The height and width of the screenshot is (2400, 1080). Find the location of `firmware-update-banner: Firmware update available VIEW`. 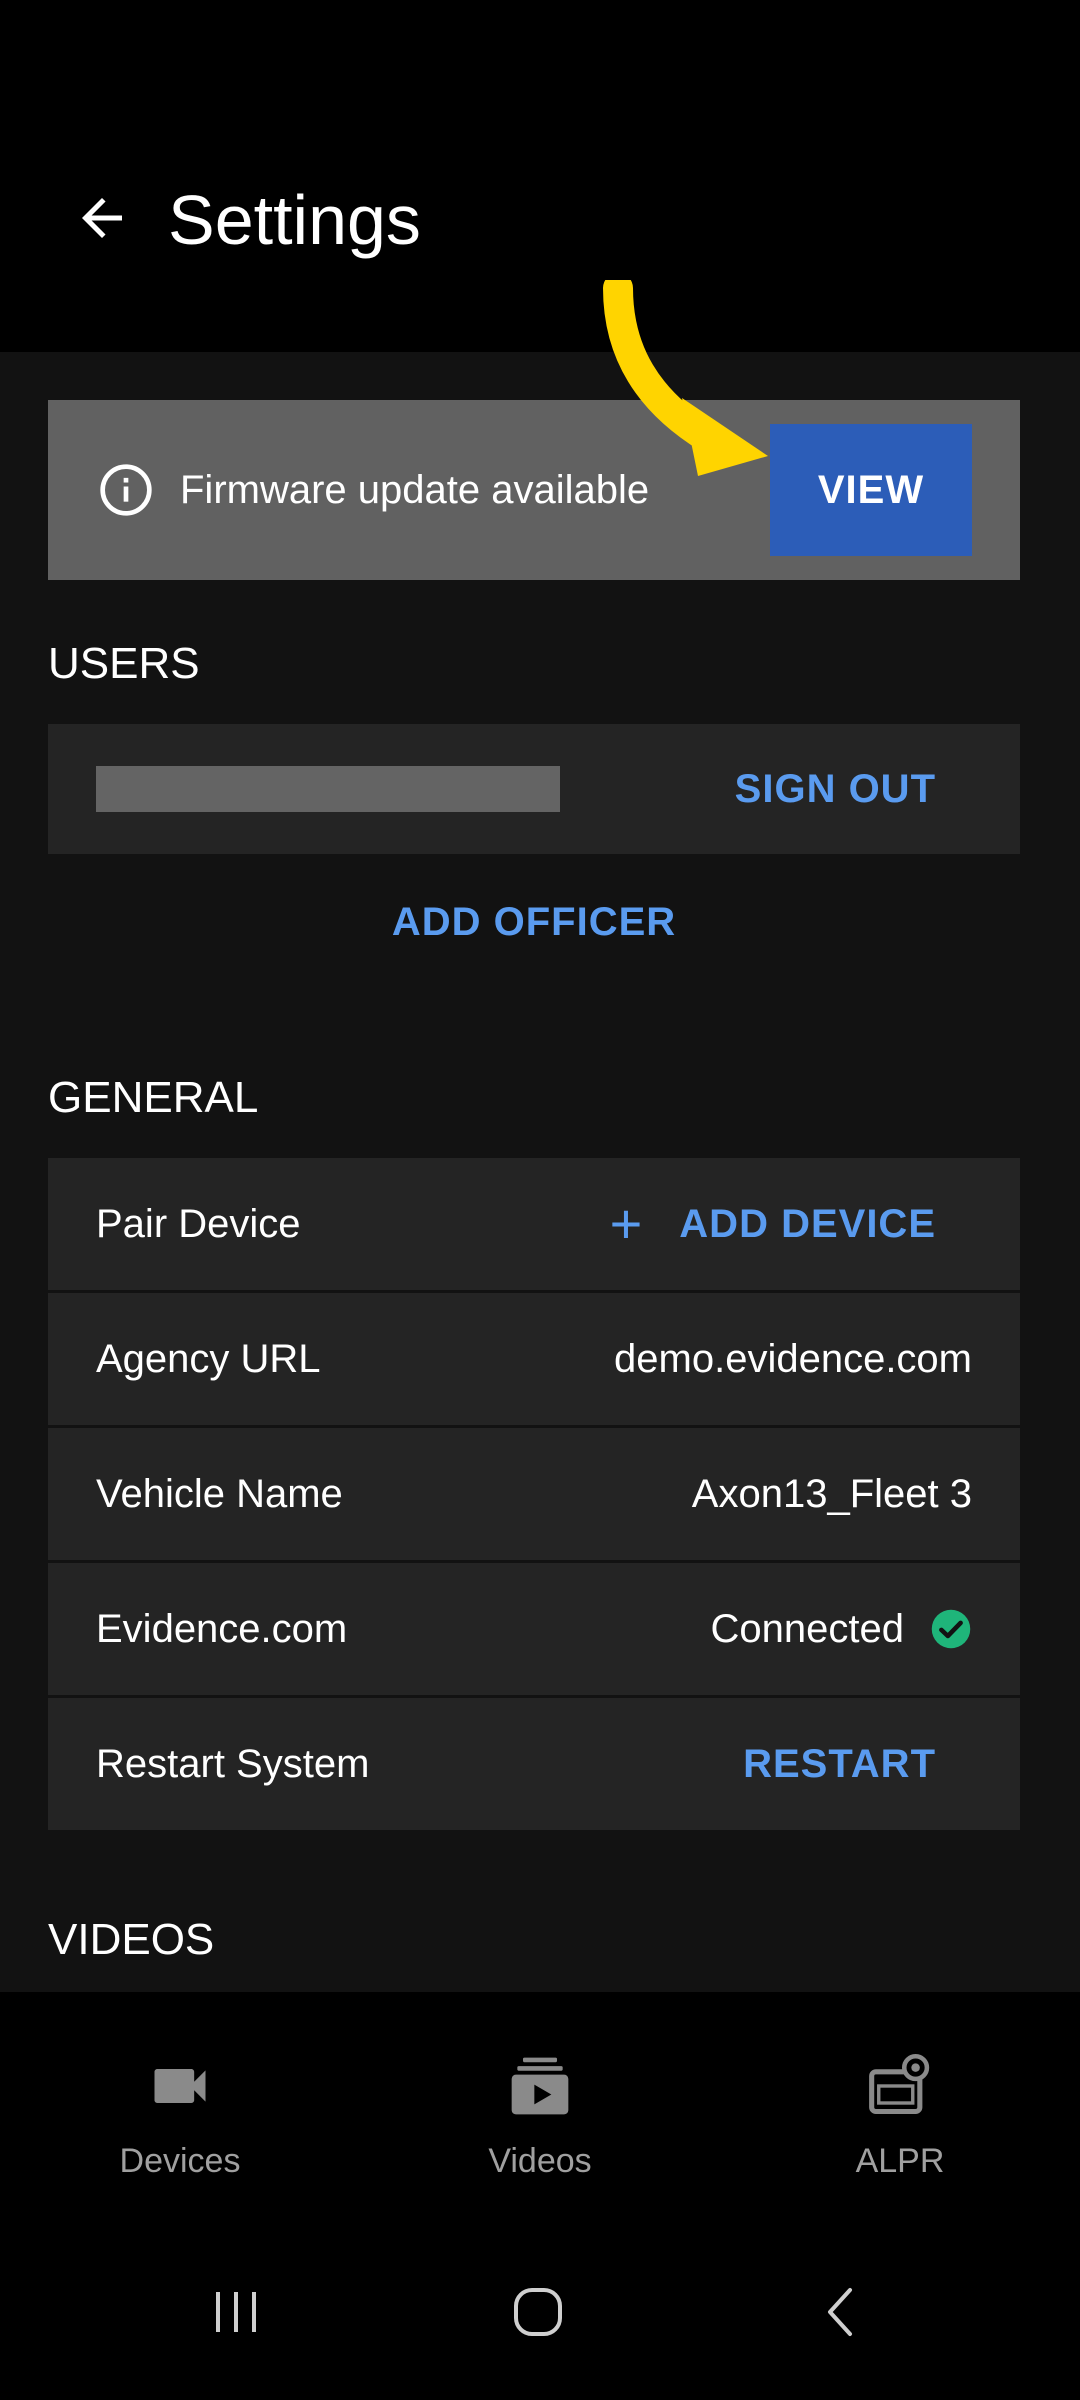

firmware-update-banner: Firmware update available VIEW is located at coordinates (534, 490).